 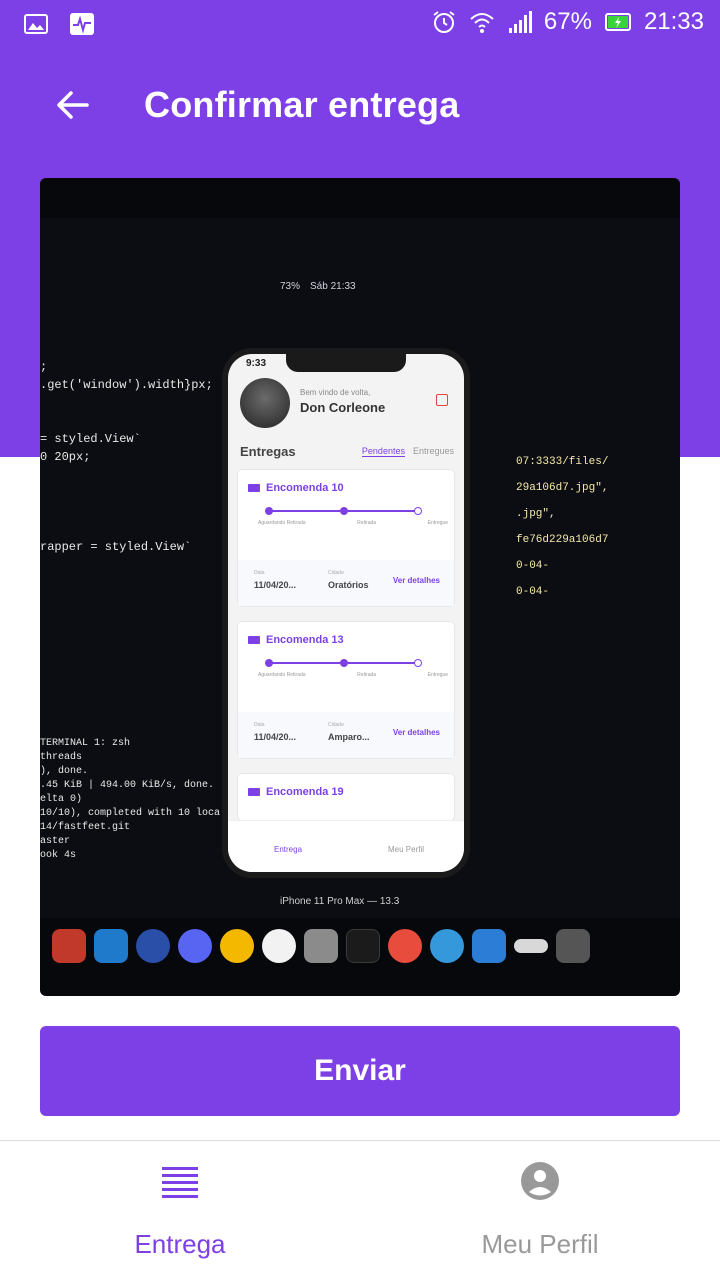 I want to click on discord-icon, so click(x=195, y=946).